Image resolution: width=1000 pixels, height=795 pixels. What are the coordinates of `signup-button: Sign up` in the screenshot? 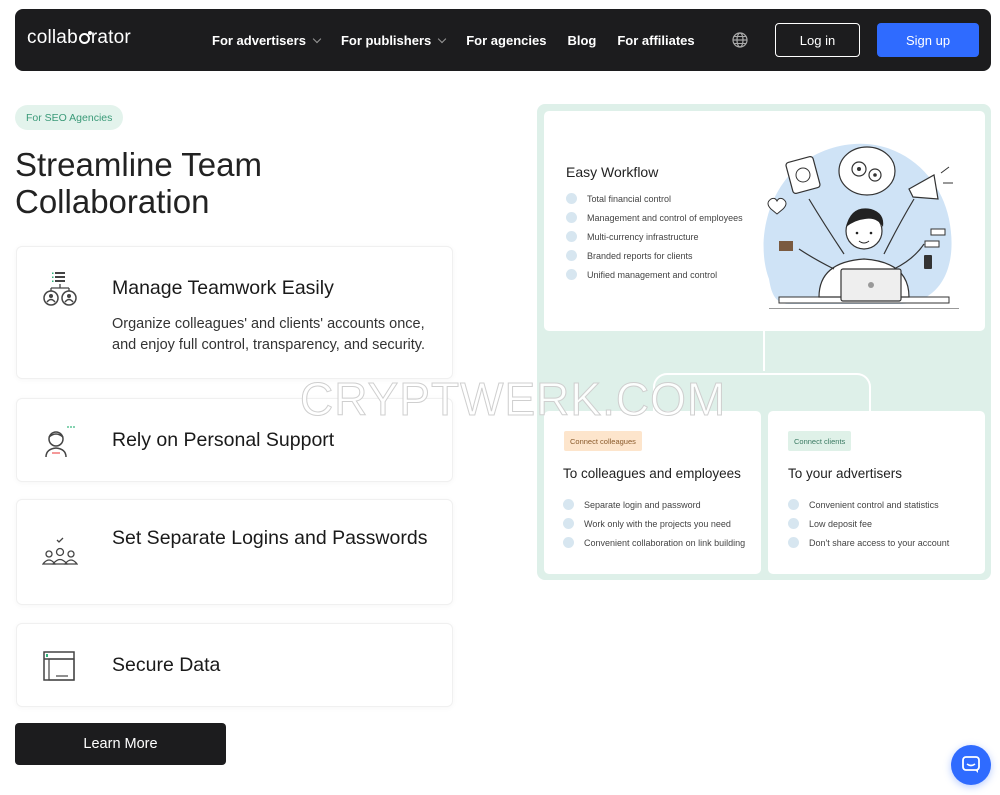 It's located at (928, 40).